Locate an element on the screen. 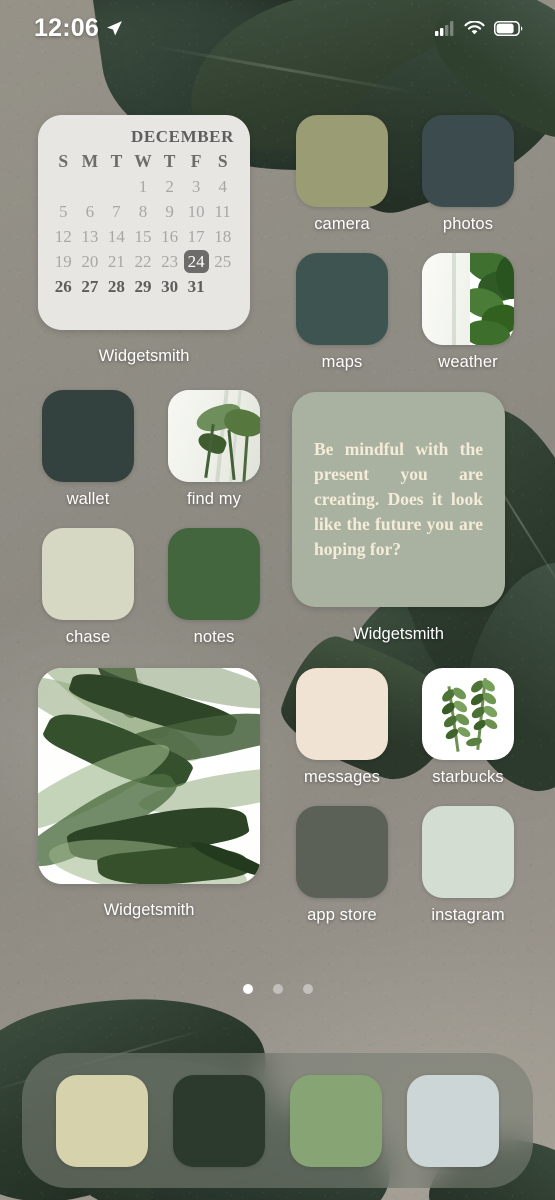 This screenshot has height=1200, width=555. app-instagram: instagram is located at coordinates (468, 865).